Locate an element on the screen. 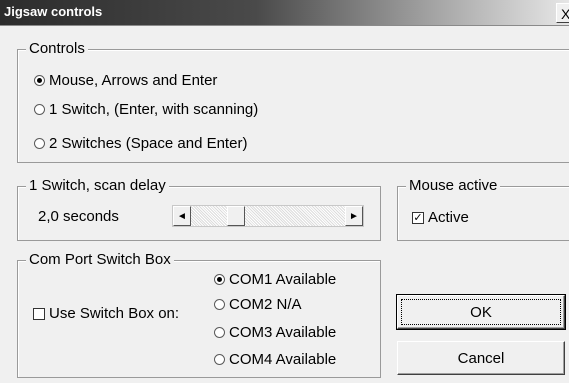  radio-mouse-arrows-enter: Mouse, Arrows and Enter is located at coordinates (125, 80).